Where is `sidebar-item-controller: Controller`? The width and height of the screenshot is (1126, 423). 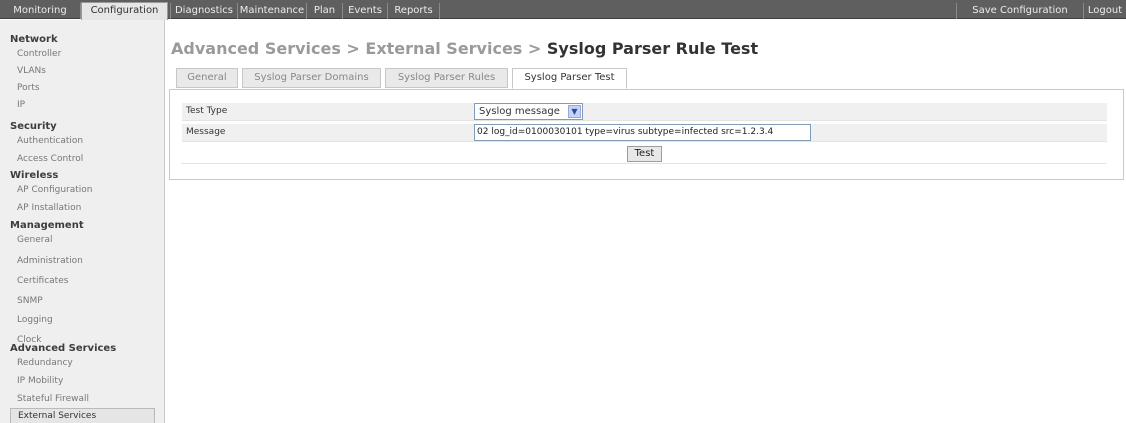 sidebar-item-controller: Controller is located at coordinates (39, 54).